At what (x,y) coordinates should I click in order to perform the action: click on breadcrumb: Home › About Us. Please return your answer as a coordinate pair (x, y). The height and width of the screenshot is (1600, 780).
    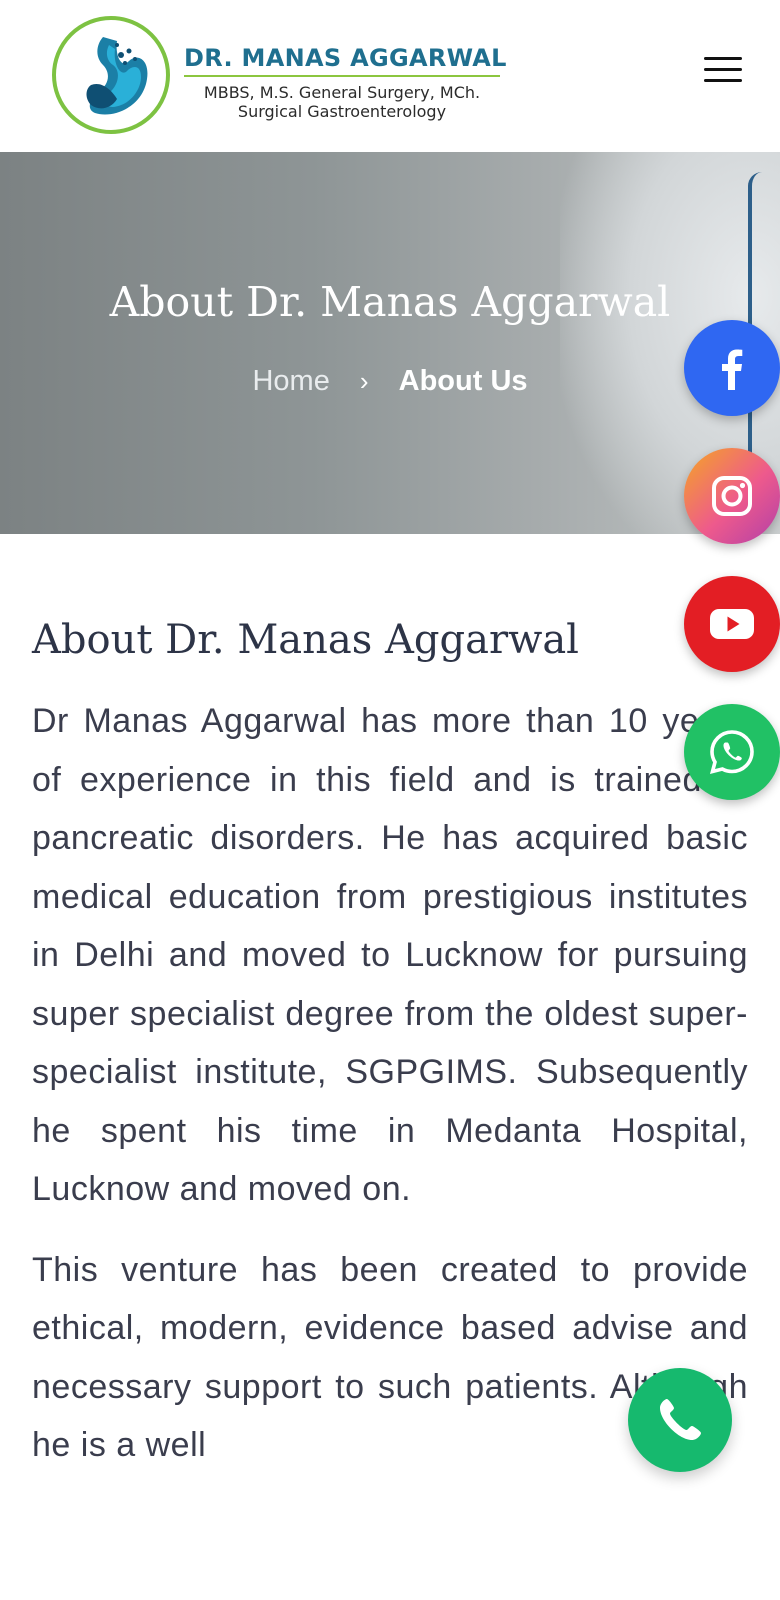
    Looking at the image, I should click on (390, 381).